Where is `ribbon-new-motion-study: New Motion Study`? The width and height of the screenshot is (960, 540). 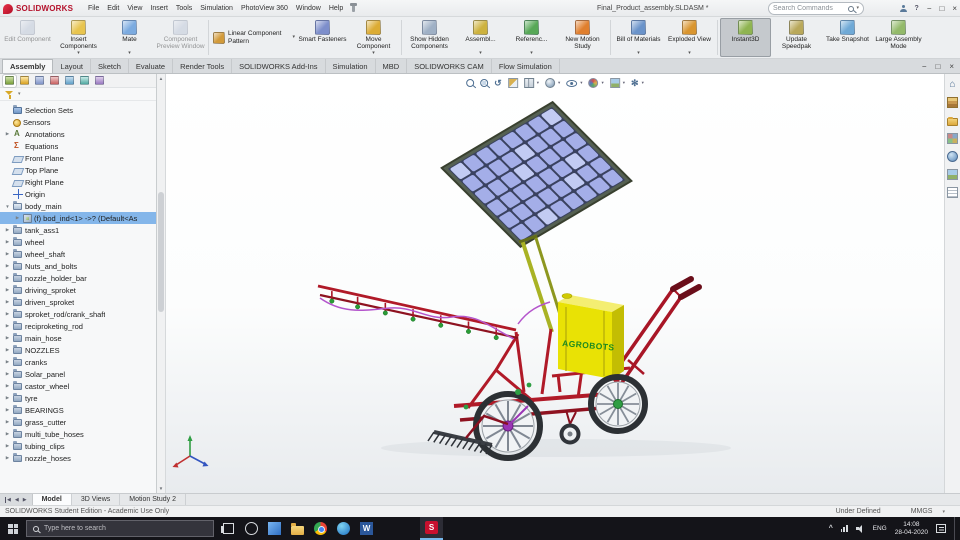
ribbon-new-motion-study: New Motion Study is located at coordinates (582, 37).